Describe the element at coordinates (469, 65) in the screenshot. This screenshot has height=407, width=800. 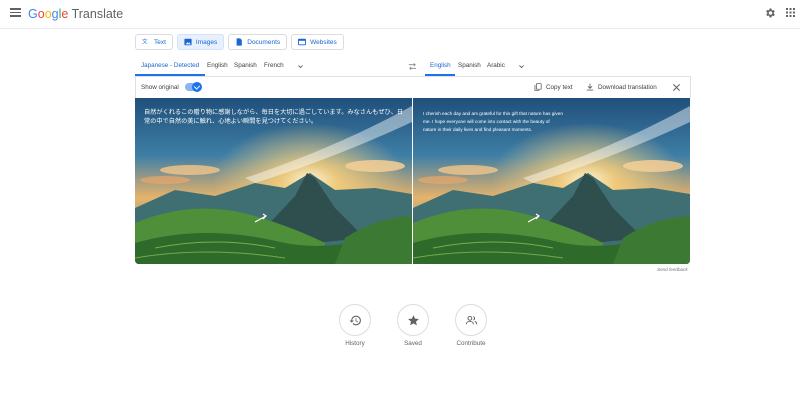
I see `target-lang-spanish: Spanish` at that location.